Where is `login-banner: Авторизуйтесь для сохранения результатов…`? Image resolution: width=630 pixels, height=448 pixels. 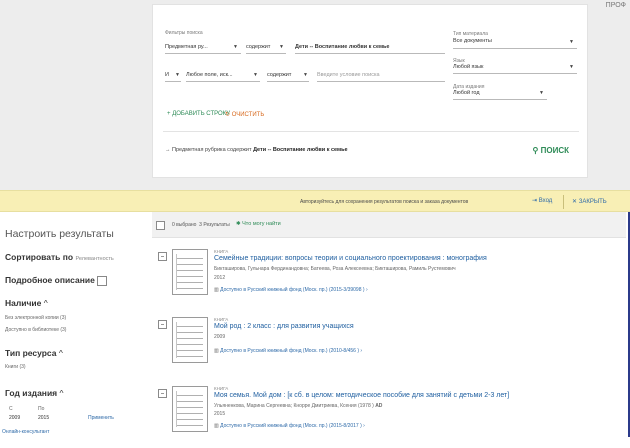 login-banner: Авторизуйтесь для сохранения результатов… is located at coordinates (315, 201).